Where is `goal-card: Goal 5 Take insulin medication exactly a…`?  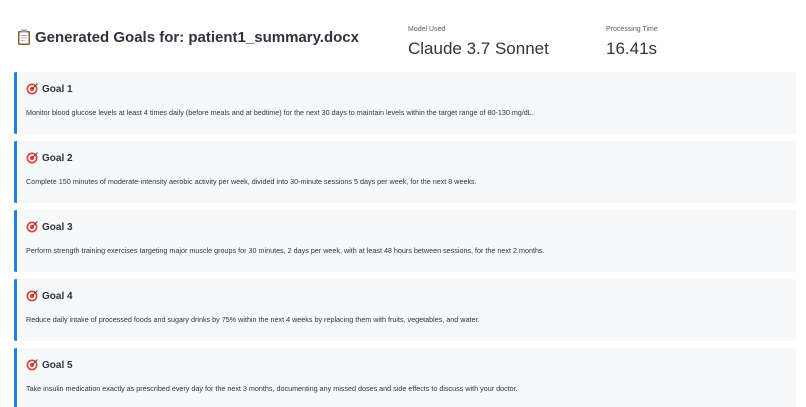 goal-card: Goal 5 Take insulin medication exactly a… is located at coordinates (405, 377).